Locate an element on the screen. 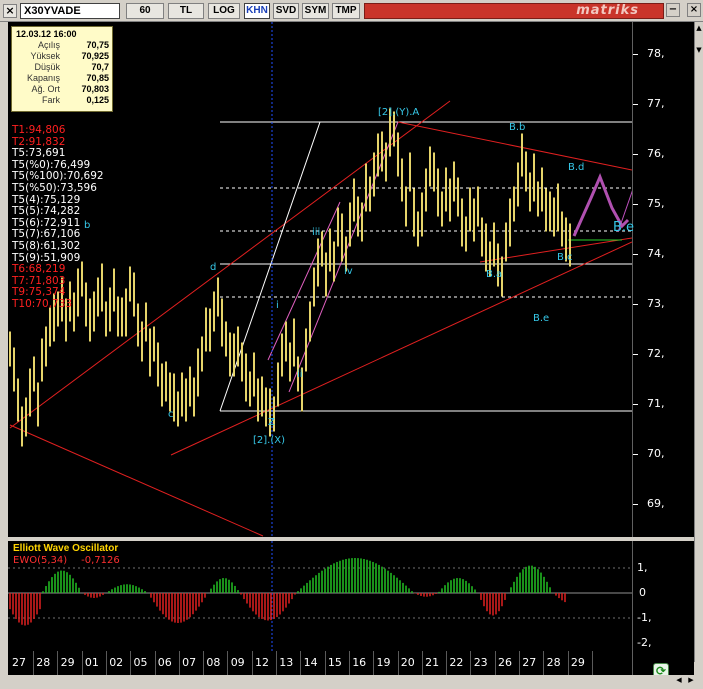  trend-line is located at coordinates (136, 480).